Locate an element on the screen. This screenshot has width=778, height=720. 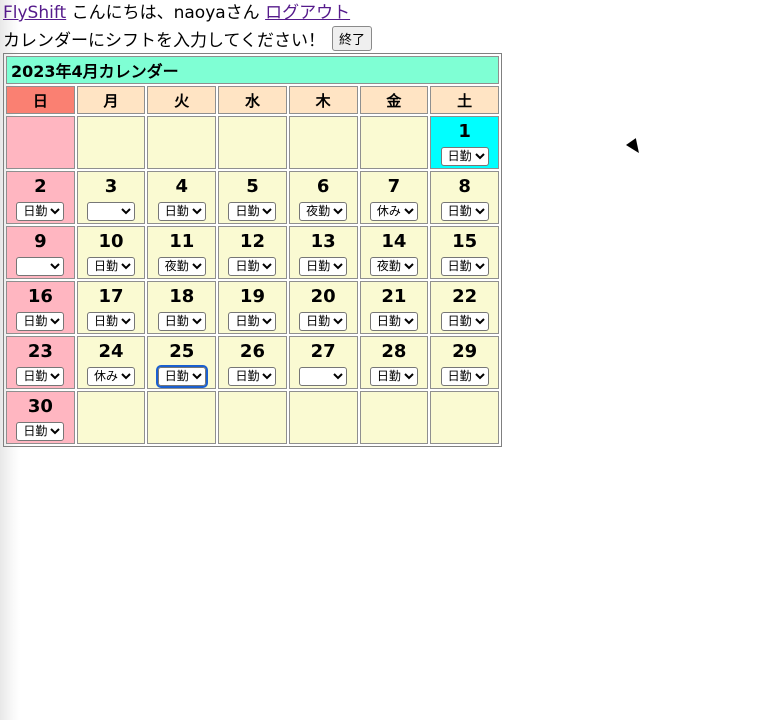
day-number: 9 is located at coordinates (40, 241).